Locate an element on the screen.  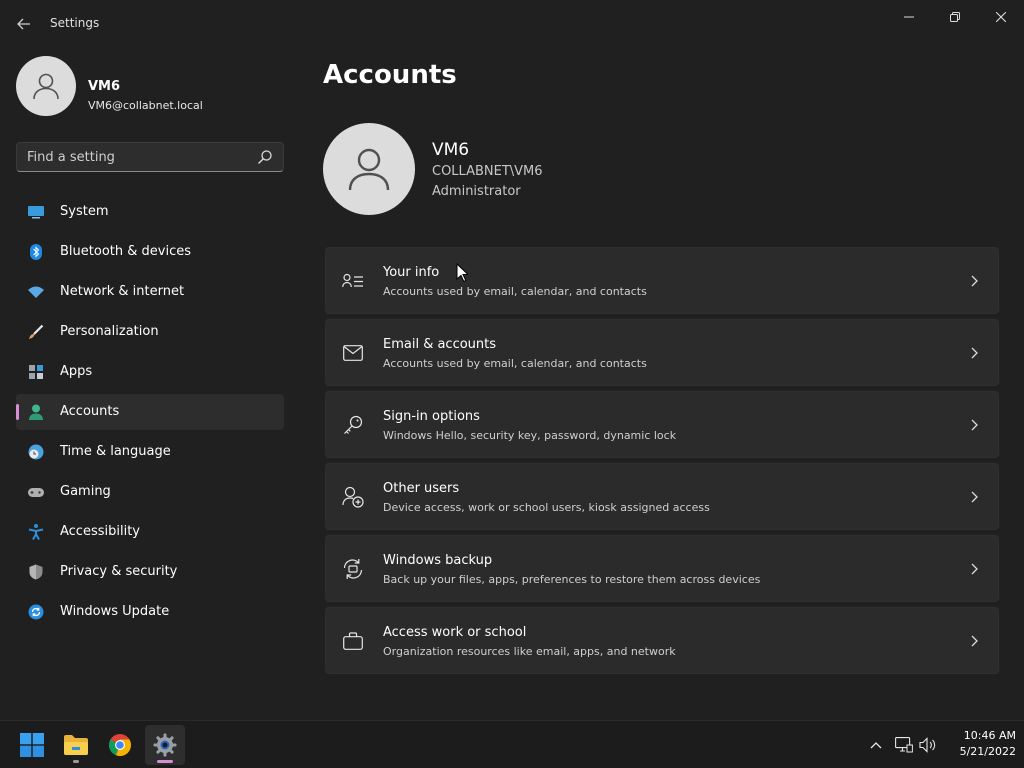
mouse-cursor-icon is located at coordinates (462, 273).